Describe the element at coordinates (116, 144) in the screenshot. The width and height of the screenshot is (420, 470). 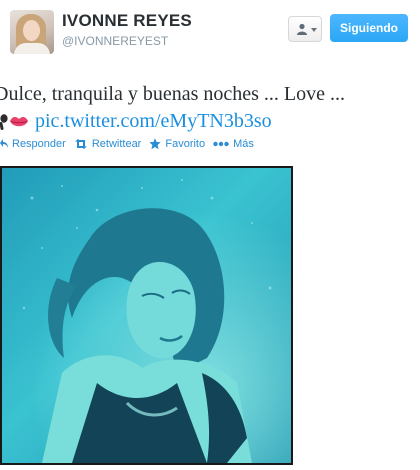
I see `retweet-label: Retwittear` at that location.